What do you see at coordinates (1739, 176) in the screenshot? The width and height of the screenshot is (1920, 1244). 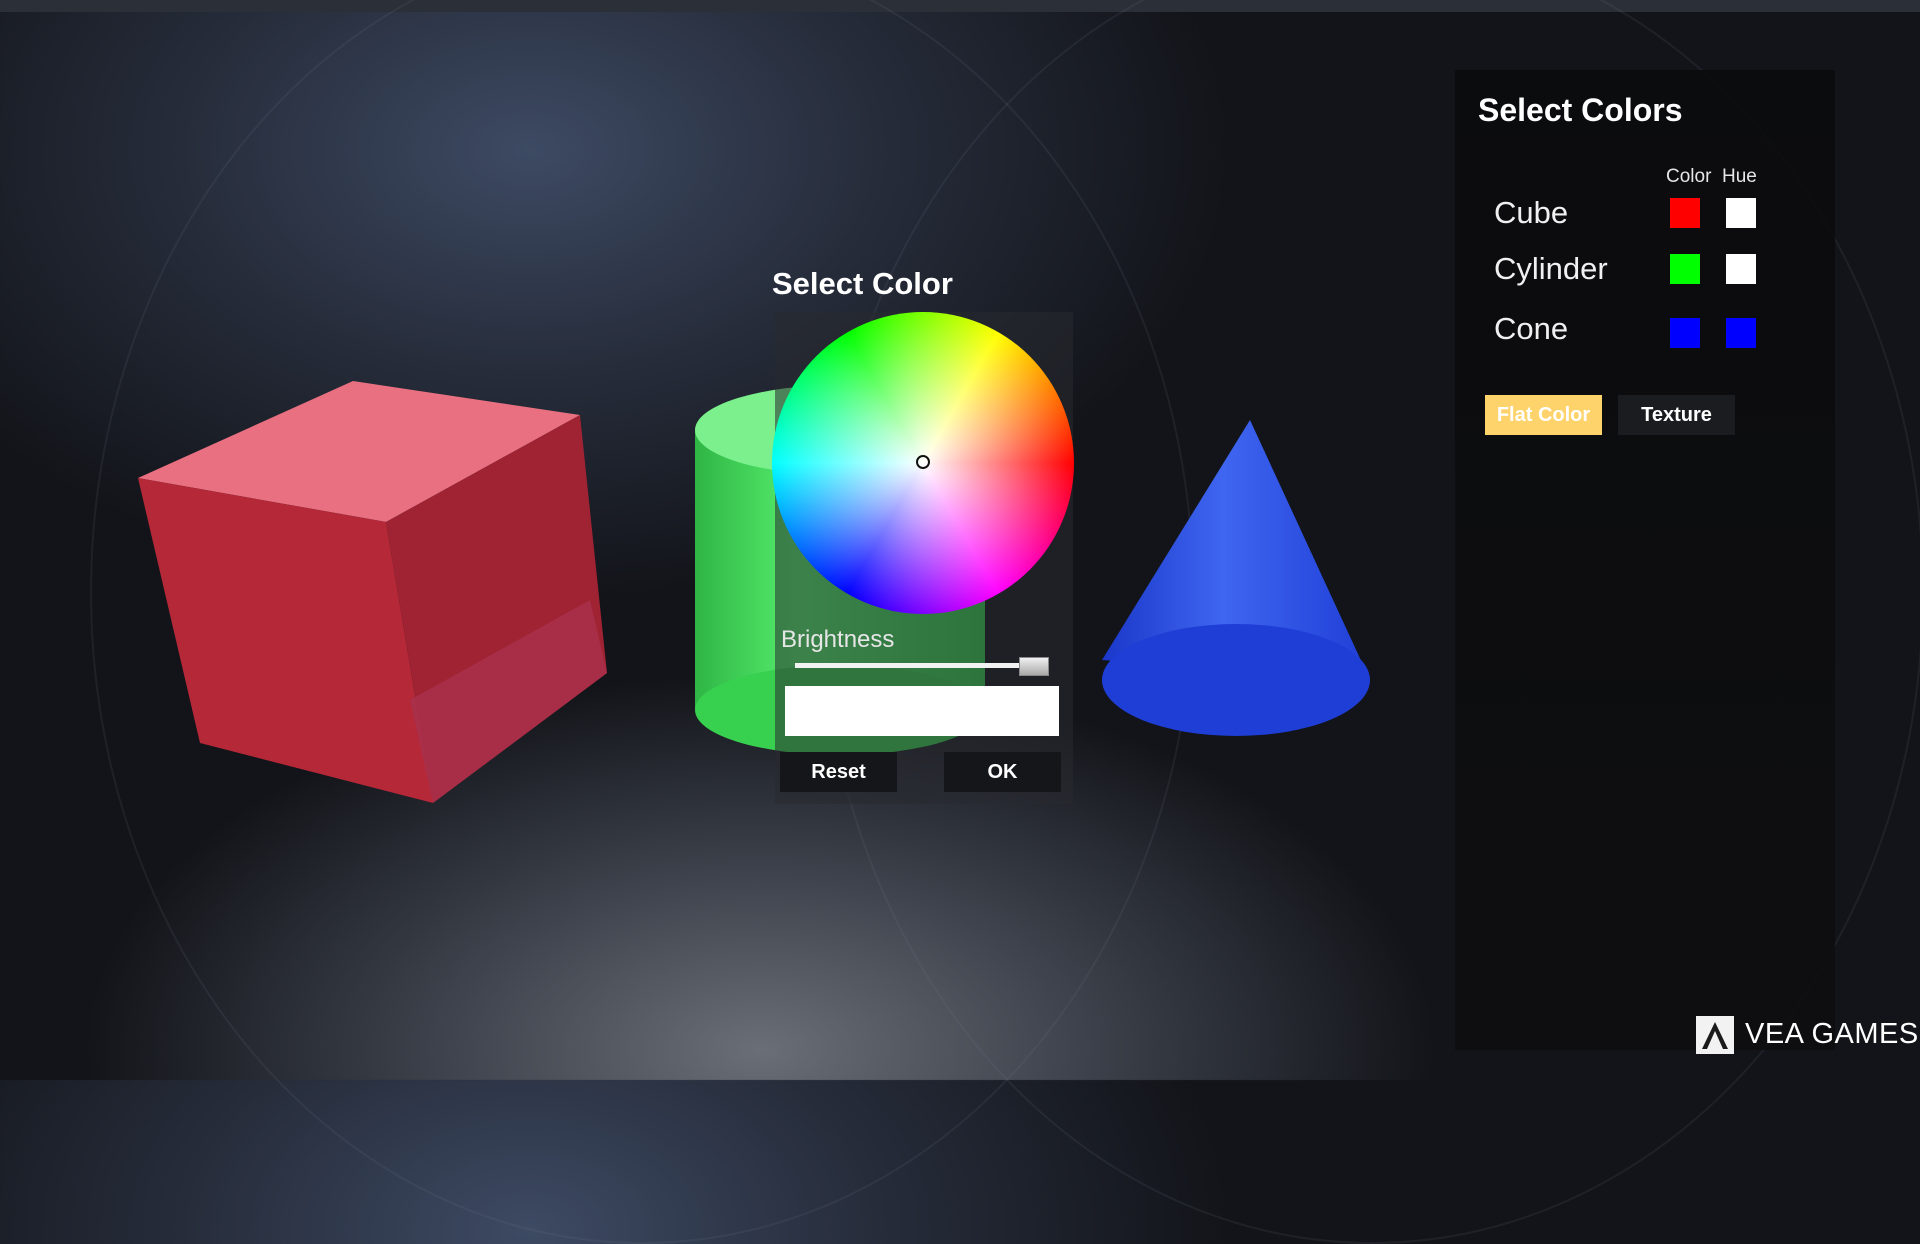 I see `hue-column-header: Hue` at bounding box center [1739, 176].